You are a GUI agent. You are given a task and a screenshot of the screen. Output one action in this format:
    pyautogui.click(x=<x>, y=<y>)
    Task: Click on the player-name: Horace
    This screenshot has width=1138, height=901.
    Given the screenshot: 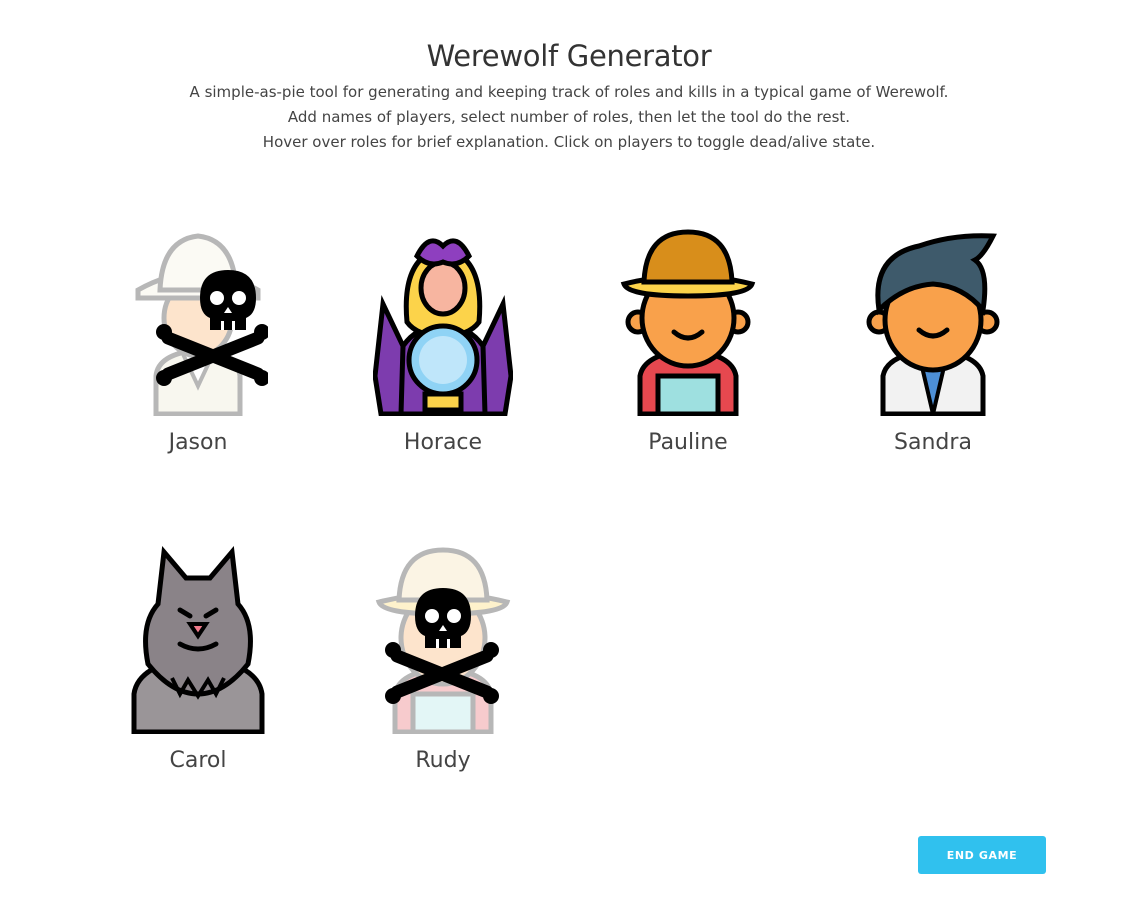 What is the action you would take?
    pyautogui.click(x=443, y=442)
    